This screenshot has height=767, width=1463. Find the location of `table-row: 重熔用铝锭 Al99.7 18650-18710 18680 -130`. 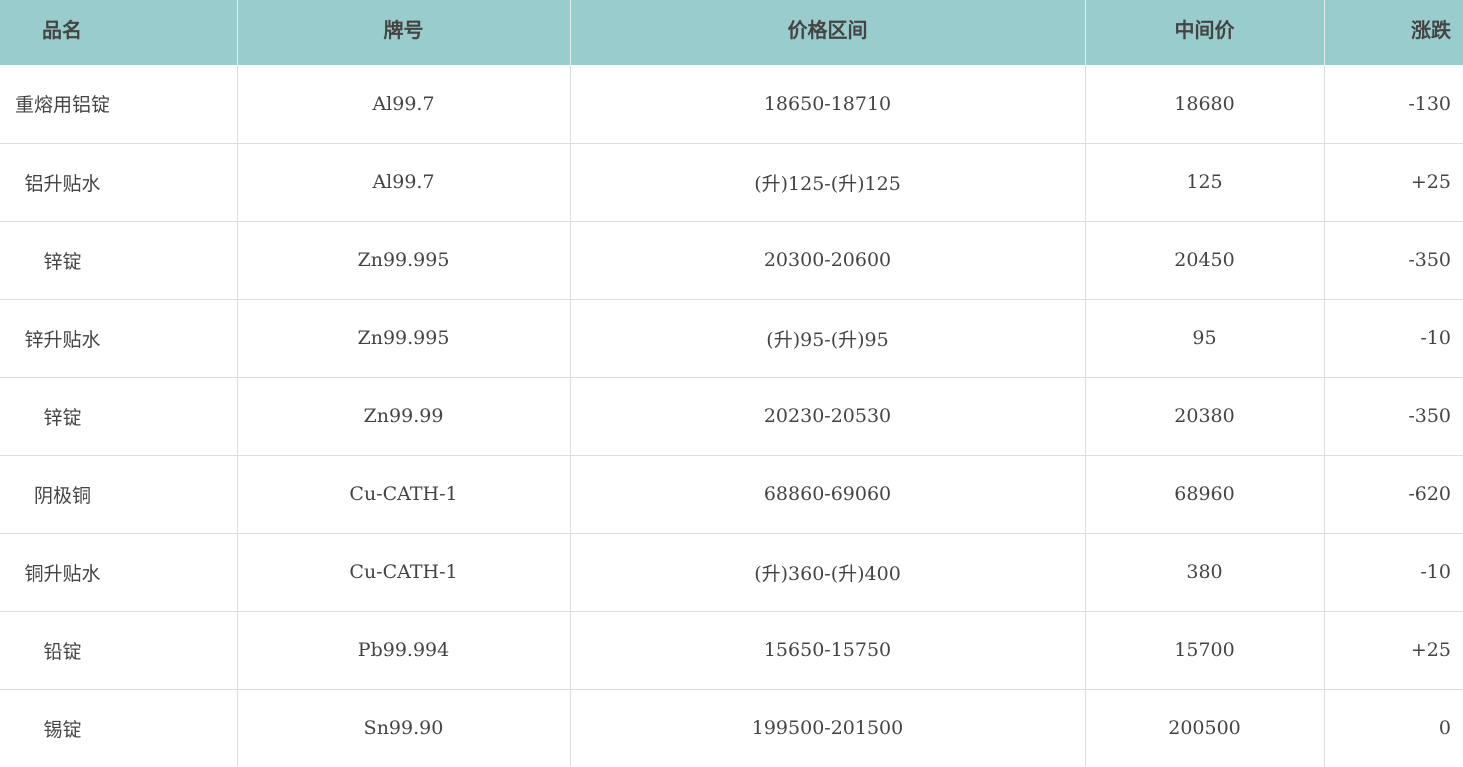

table-row: 重熔用铝锭 Al99.7 18650-18710 18680 -130 is located at coordinates (731, 104).